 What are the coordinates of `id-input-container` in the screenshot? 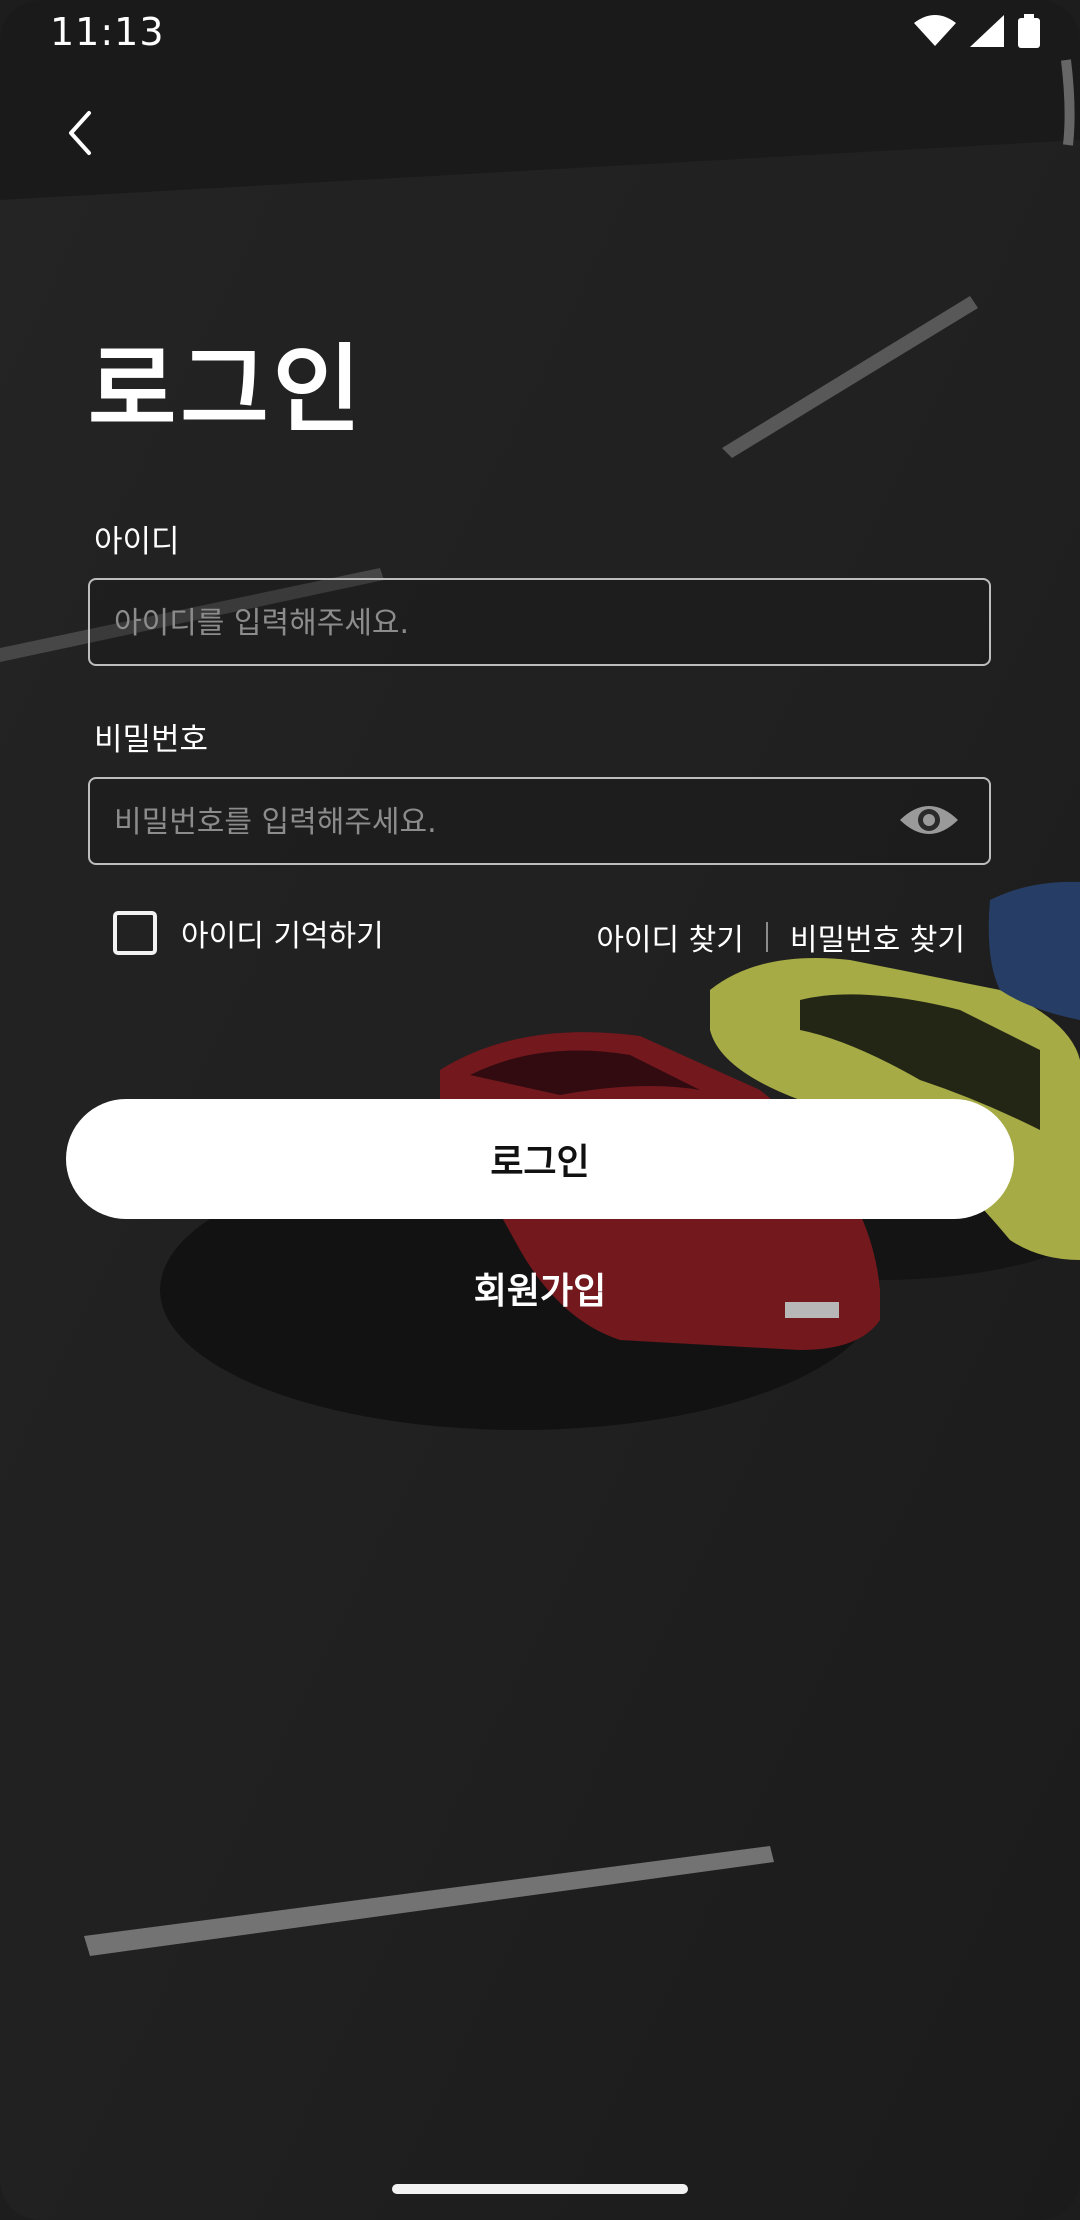 It's located at (539, 622).